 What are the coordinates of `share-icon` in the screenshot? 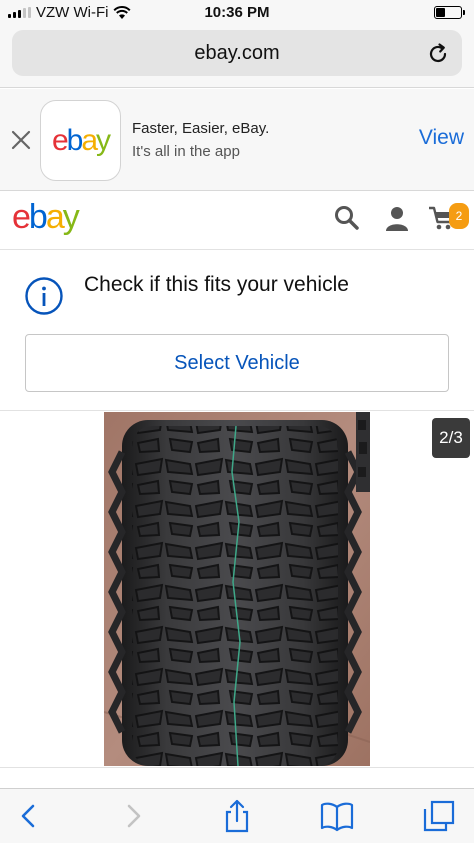 It's located at (237, 816).